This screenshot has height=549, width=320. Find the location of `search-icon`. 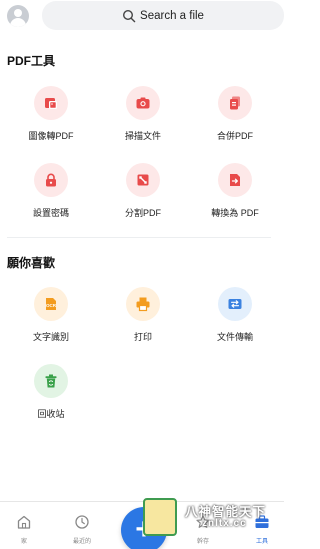

search-icon is located at coordinates (129, 15).